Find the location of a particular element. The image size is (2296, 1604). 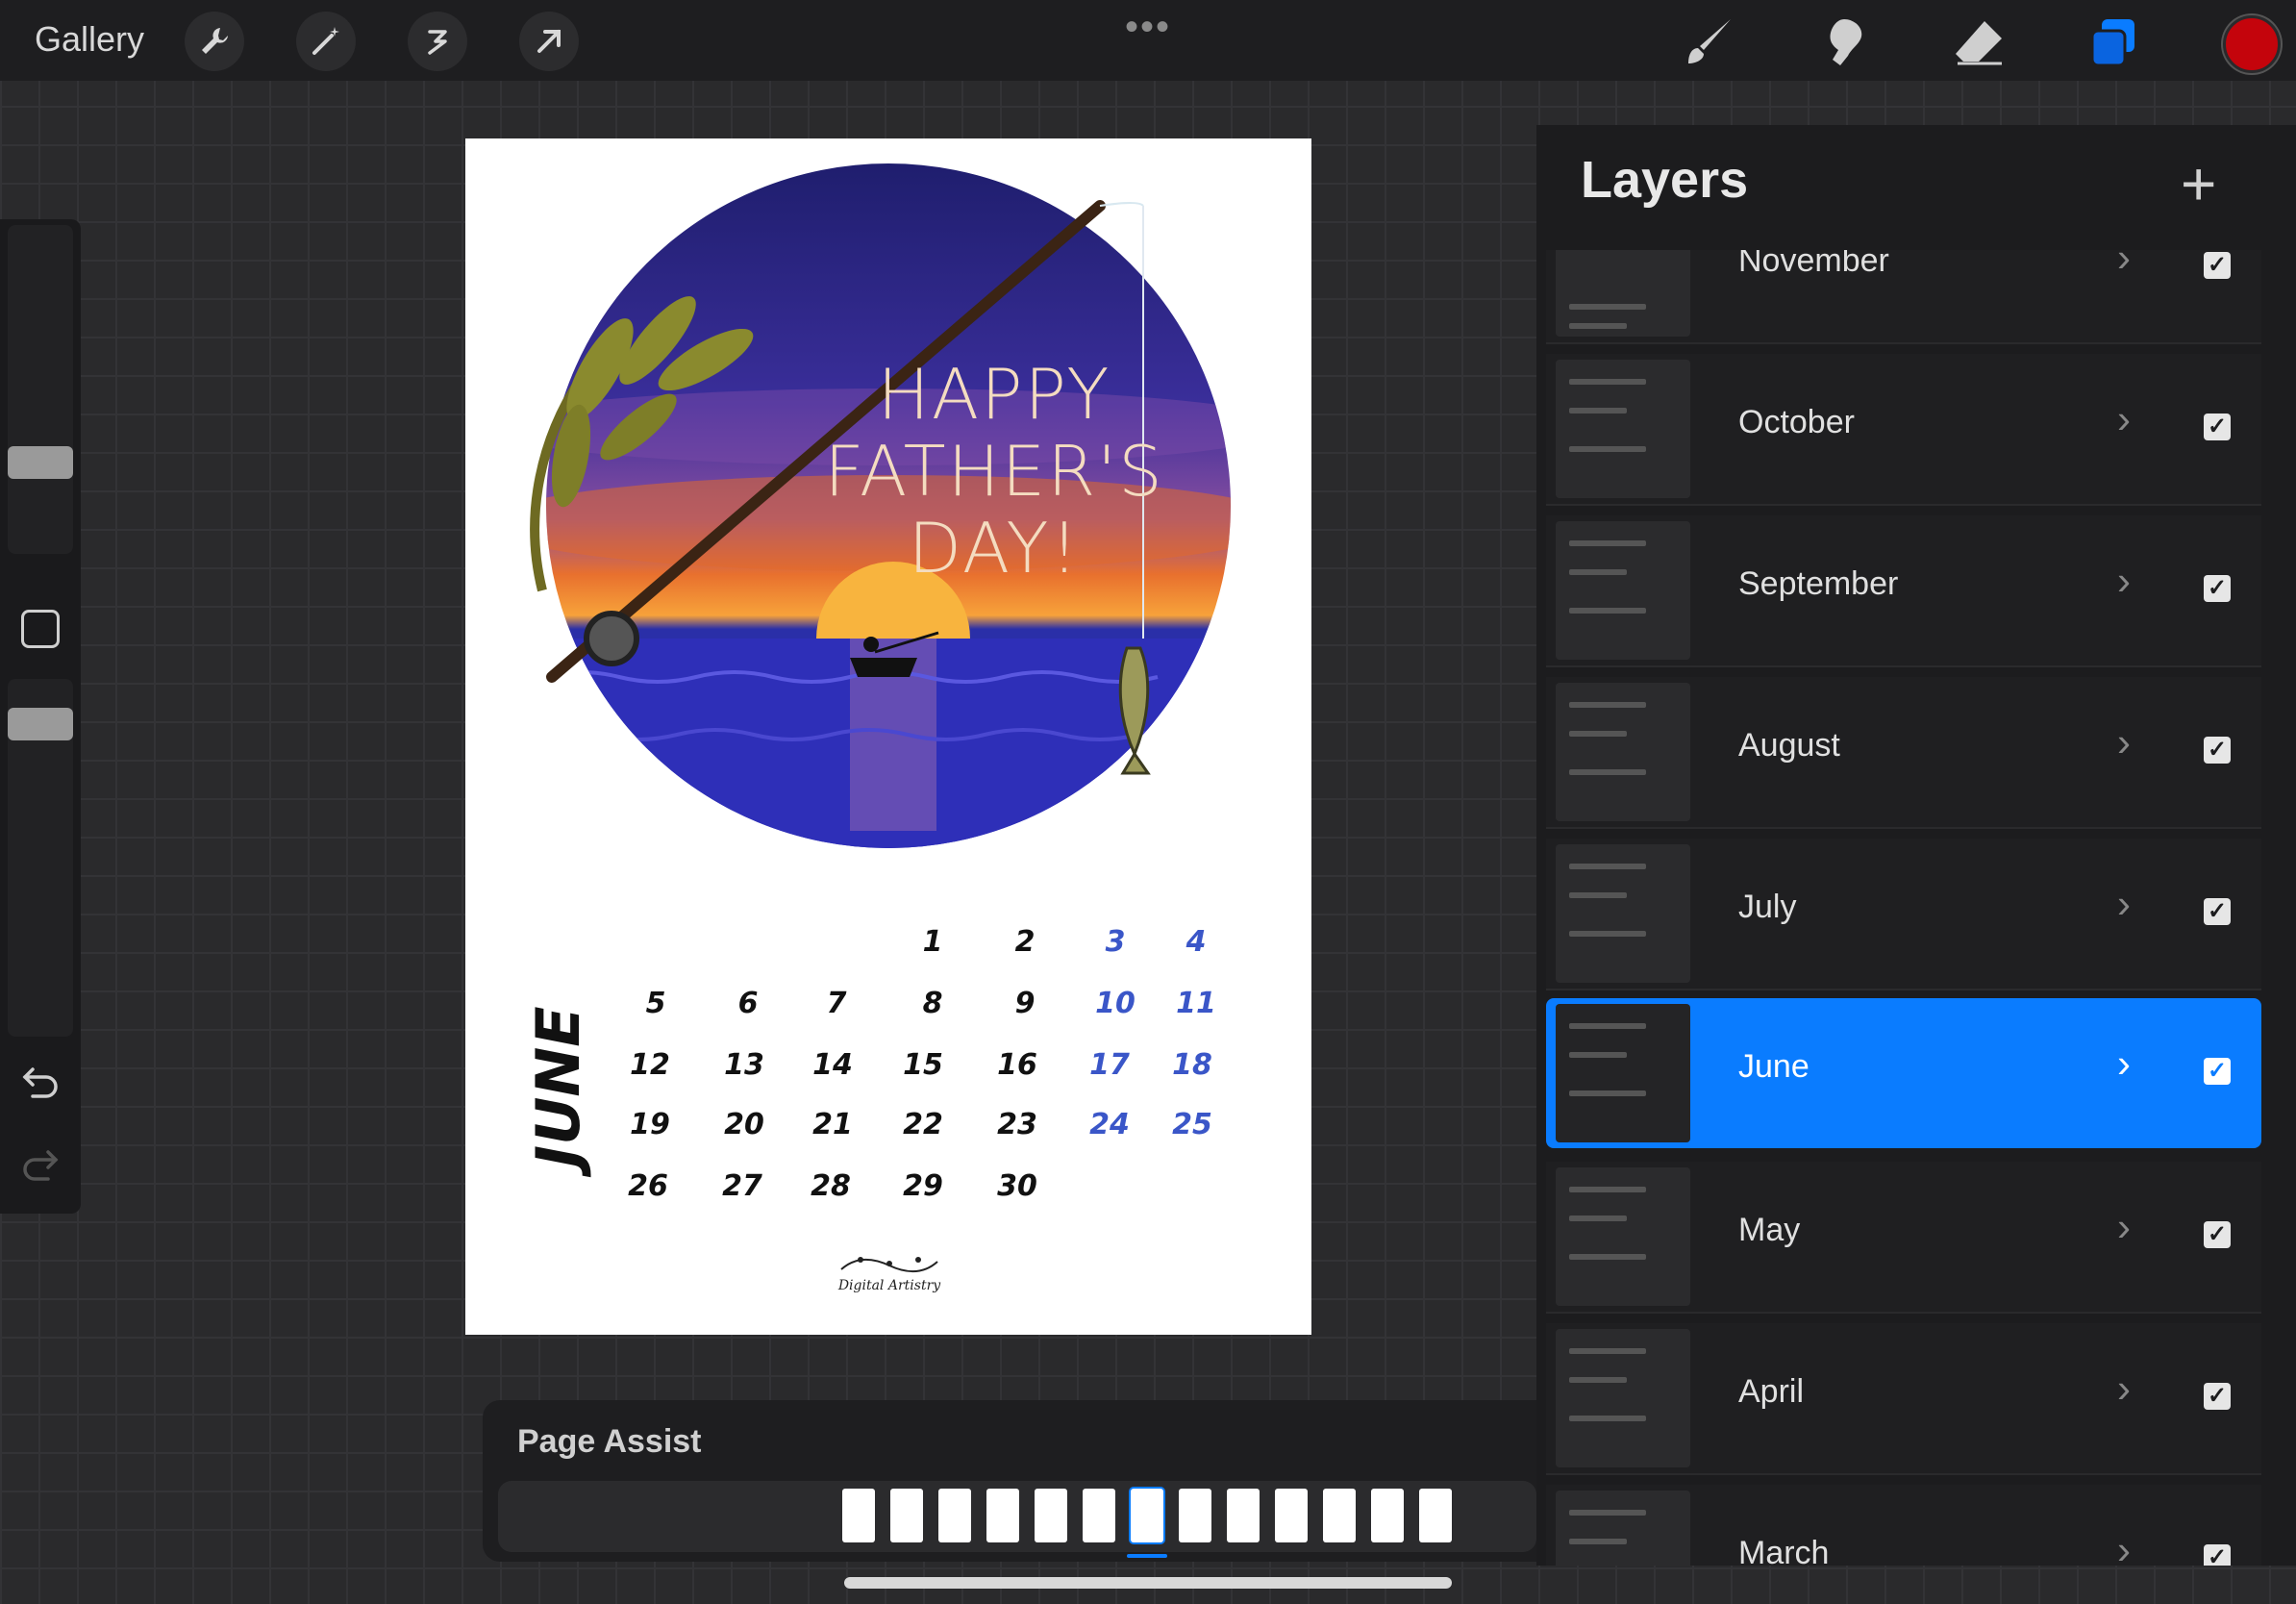

layer-row-september: September › ✓ is located at coordinates (1903, 591).